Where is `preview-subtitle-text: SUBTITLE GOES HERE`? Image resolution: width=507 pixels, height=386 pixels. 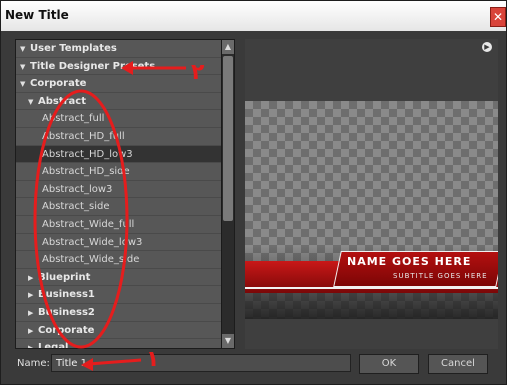
preview-subtitle-text: SUBTITLE GOES HERE is located at coordinates (440, 276).